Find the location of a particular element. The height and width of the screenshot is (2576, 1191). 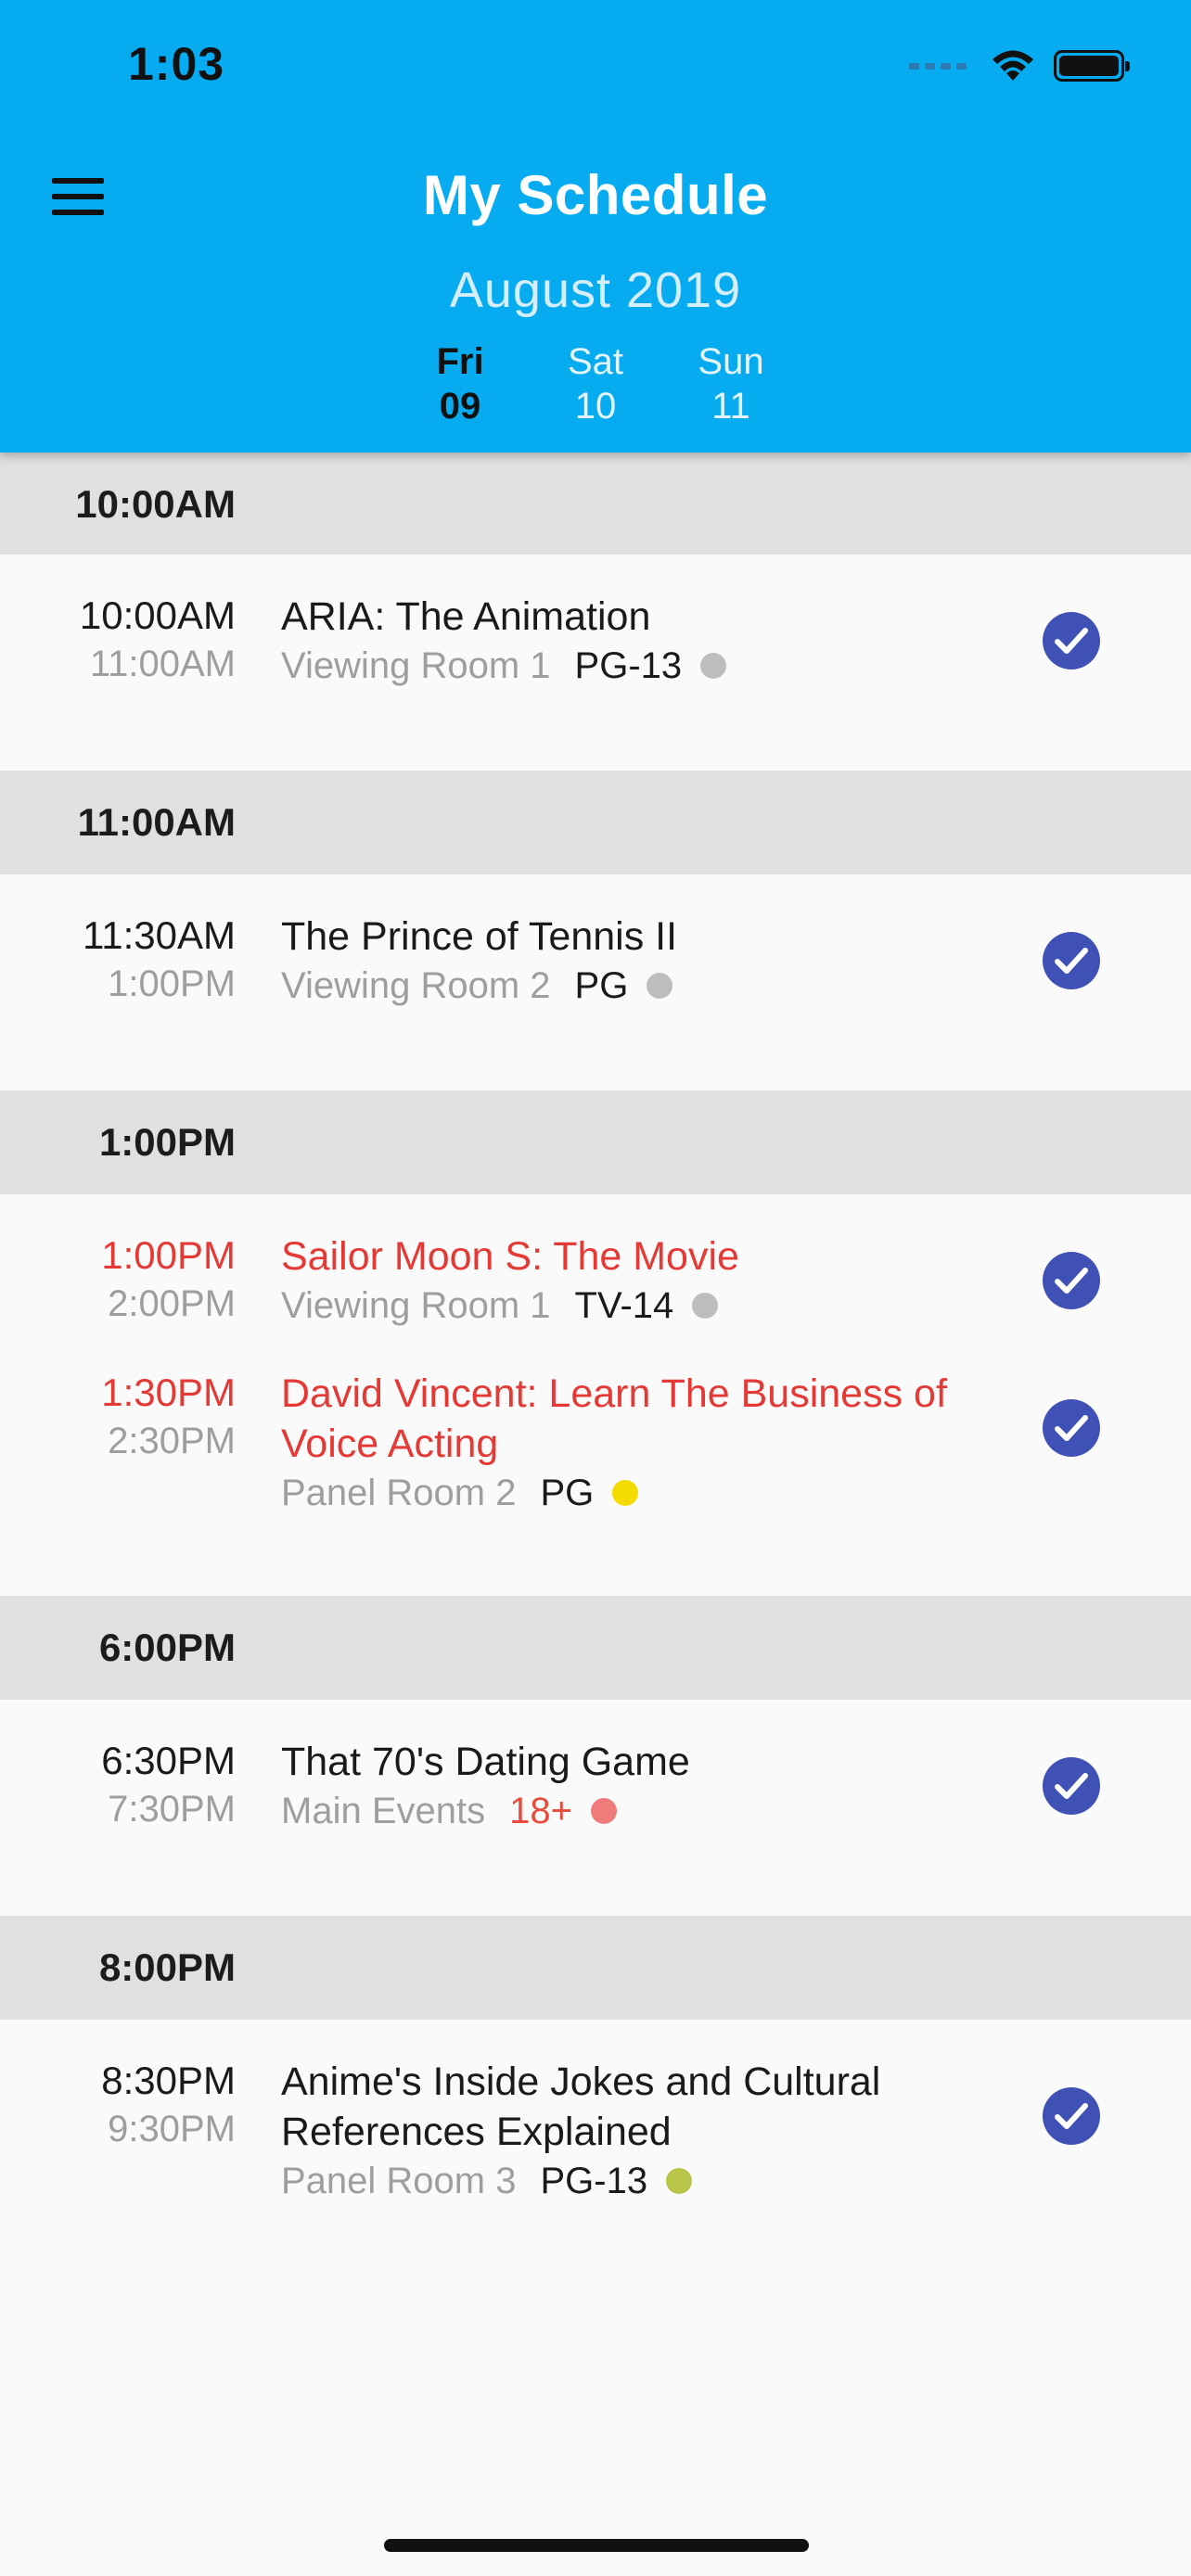

time-section-header: 8:00PM is located at coordinates (595, 1968).